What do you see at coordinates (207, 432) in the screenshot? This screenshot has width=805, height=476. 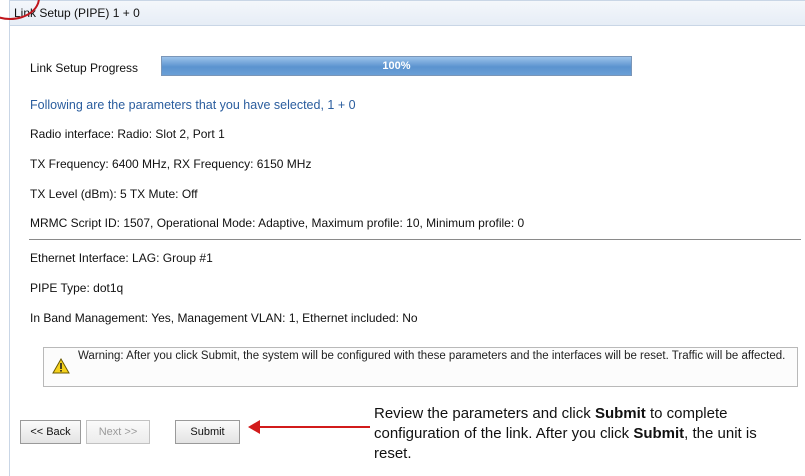 I see `submit-button: Submit` at bounding box center [207, 432].